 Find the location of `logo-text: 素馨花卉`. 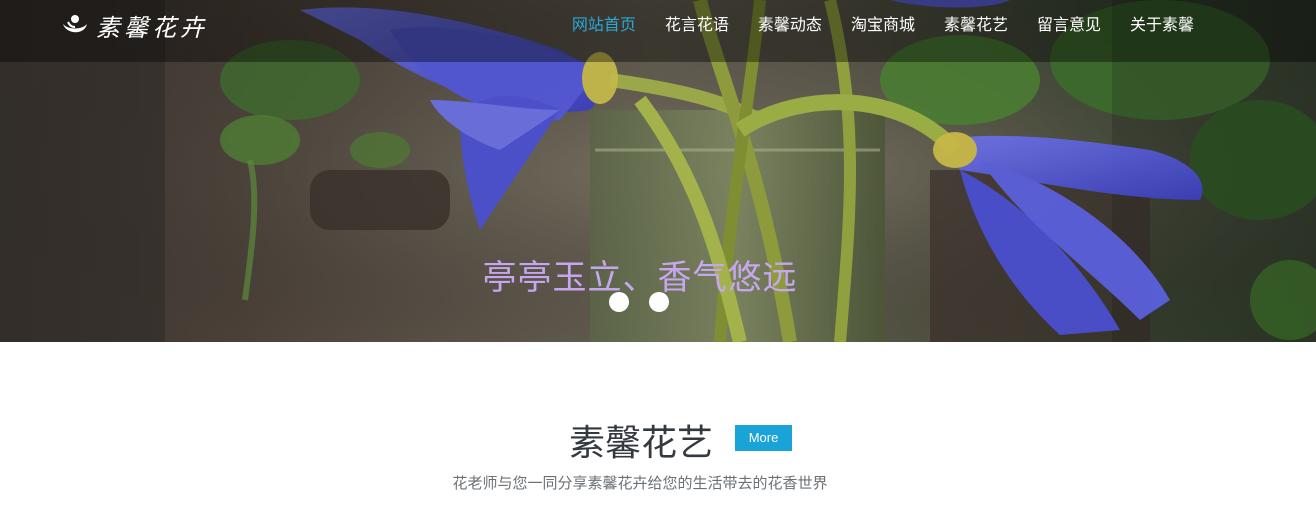

logo-text: 素馨花卉 is located at coordinates (152, 27).